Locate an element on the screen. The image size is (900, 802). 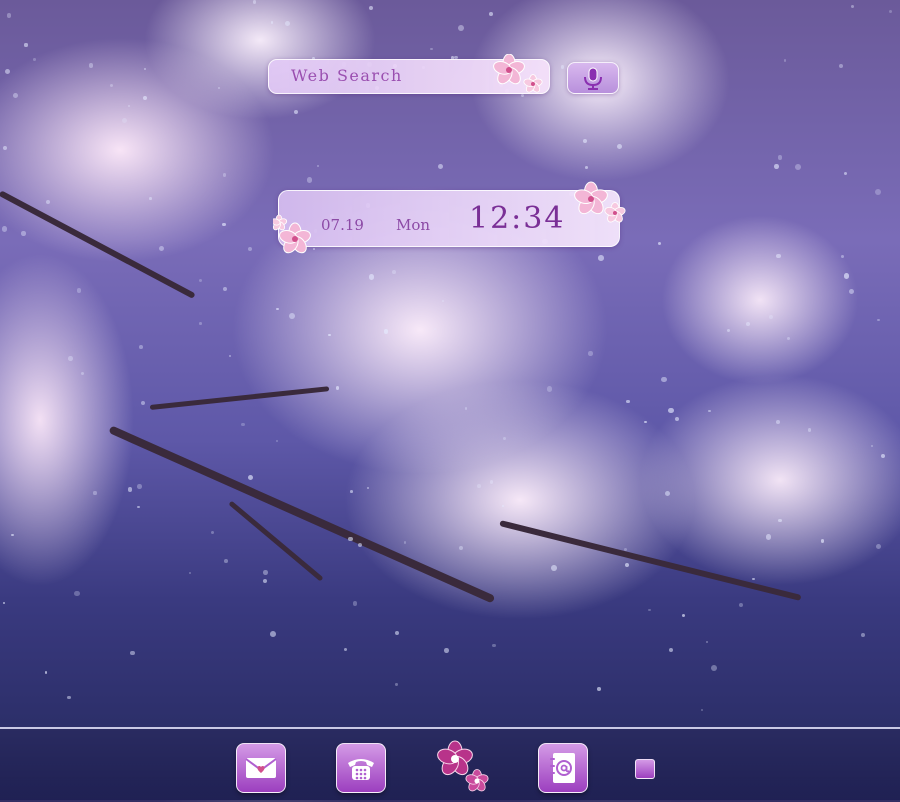
contacts-button is located at coordinates (563, 768).